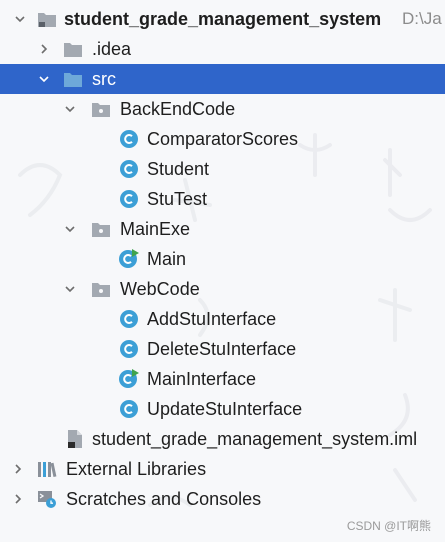  I want to click on tree-item-label: DeleteStuInterface, so click(222, 349).